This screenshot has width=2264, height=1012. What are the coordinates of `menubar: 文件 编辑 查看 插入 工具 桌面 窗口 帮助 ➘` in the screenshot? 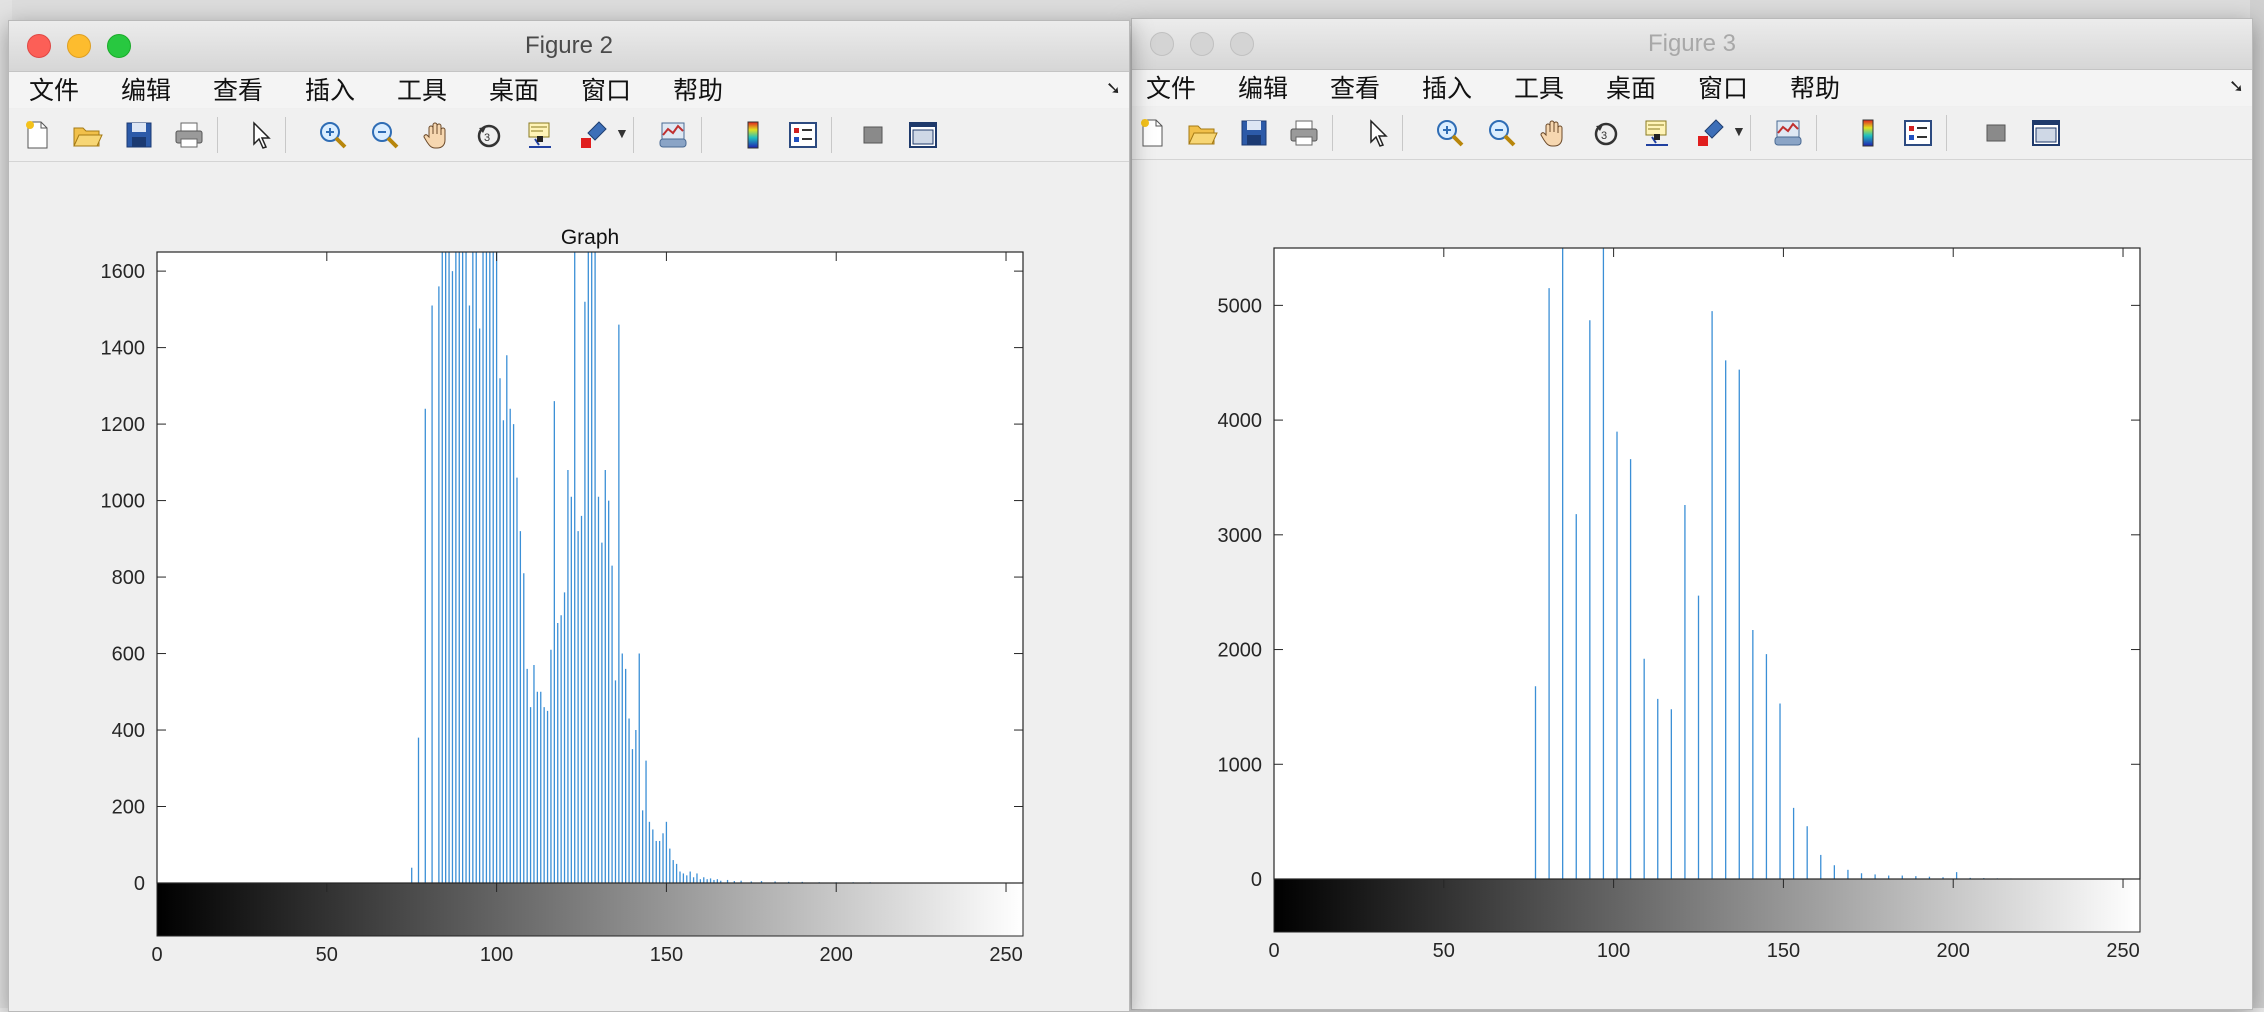 It's located at (569, 90).